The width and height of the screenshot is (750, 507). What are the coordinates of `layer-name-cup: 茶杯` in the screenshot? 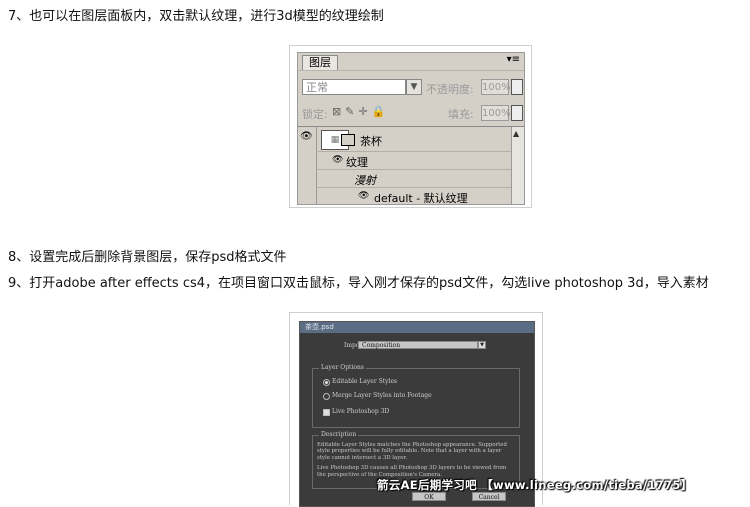 It's located at (371, 141).